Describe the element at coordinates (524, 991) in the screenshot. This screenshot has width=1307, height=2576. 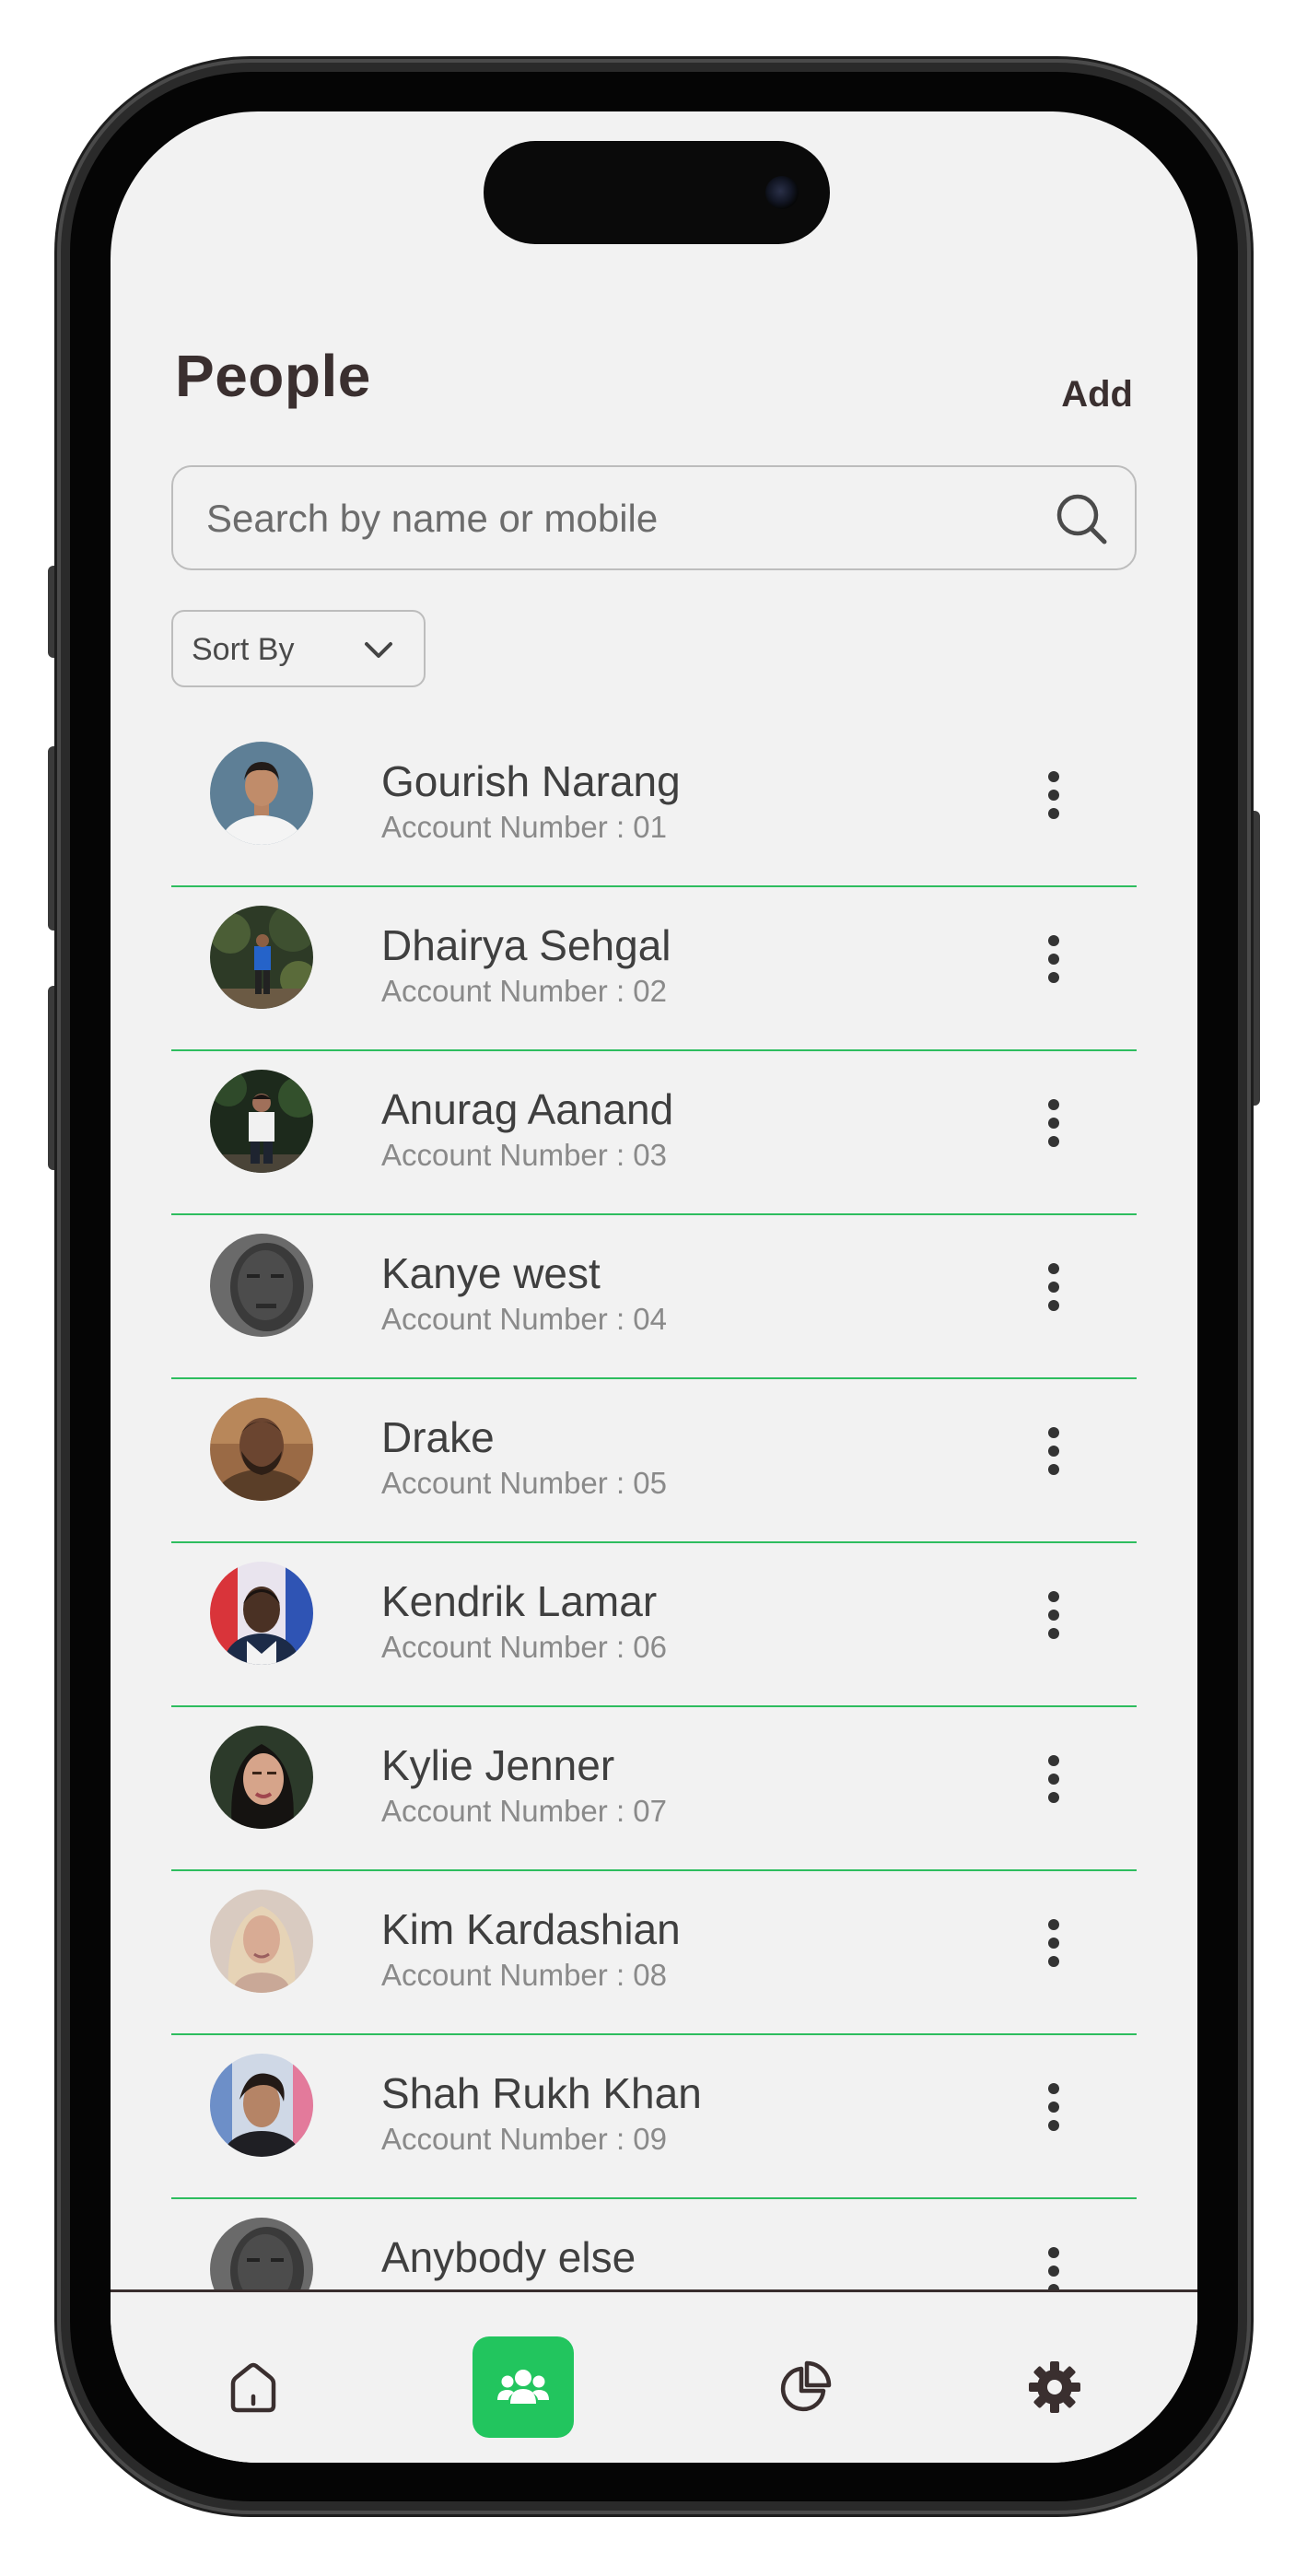
I see `account-number: Account Number : 02` at that location.